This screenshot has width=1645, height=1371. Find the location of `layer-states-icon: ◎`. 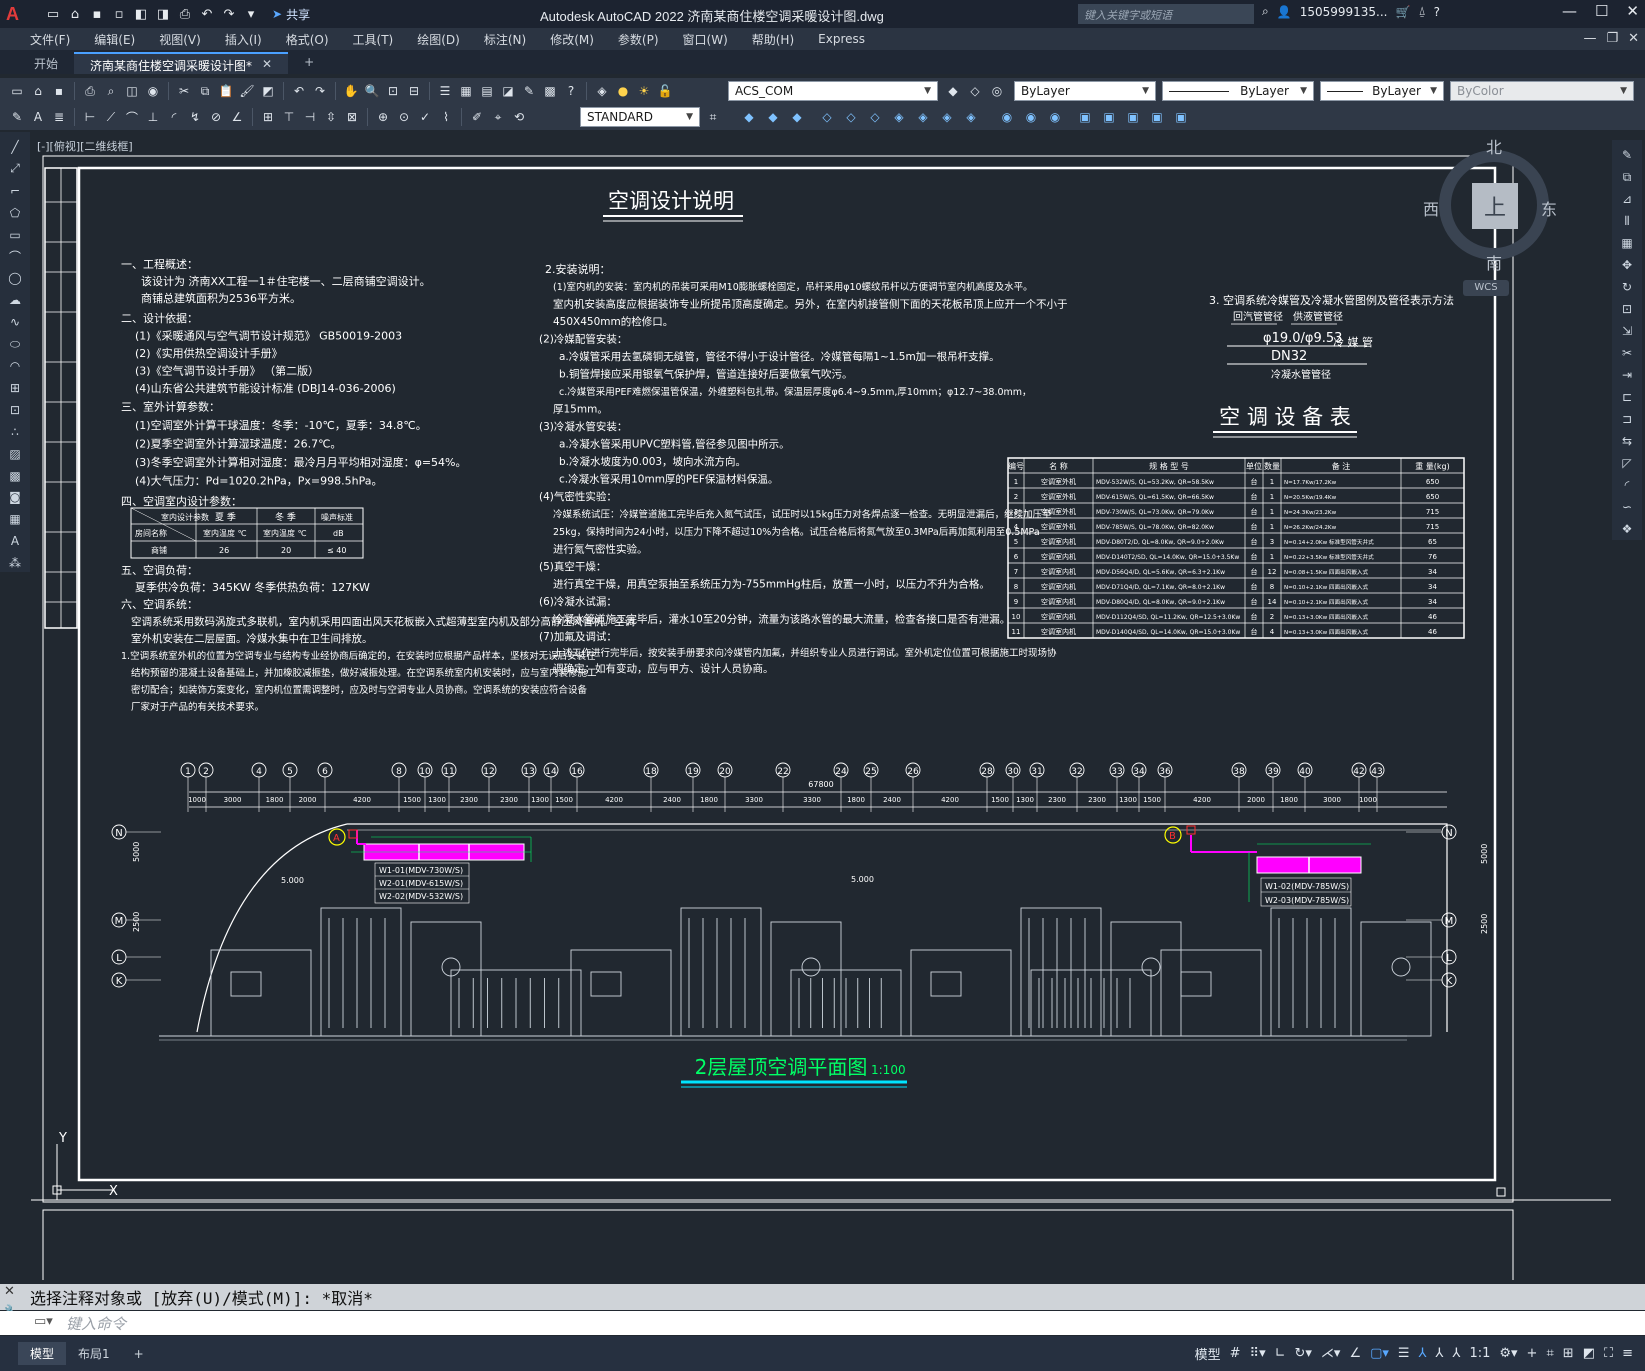

layer-states-icon: ◎ is located at coordinates (997, 91).